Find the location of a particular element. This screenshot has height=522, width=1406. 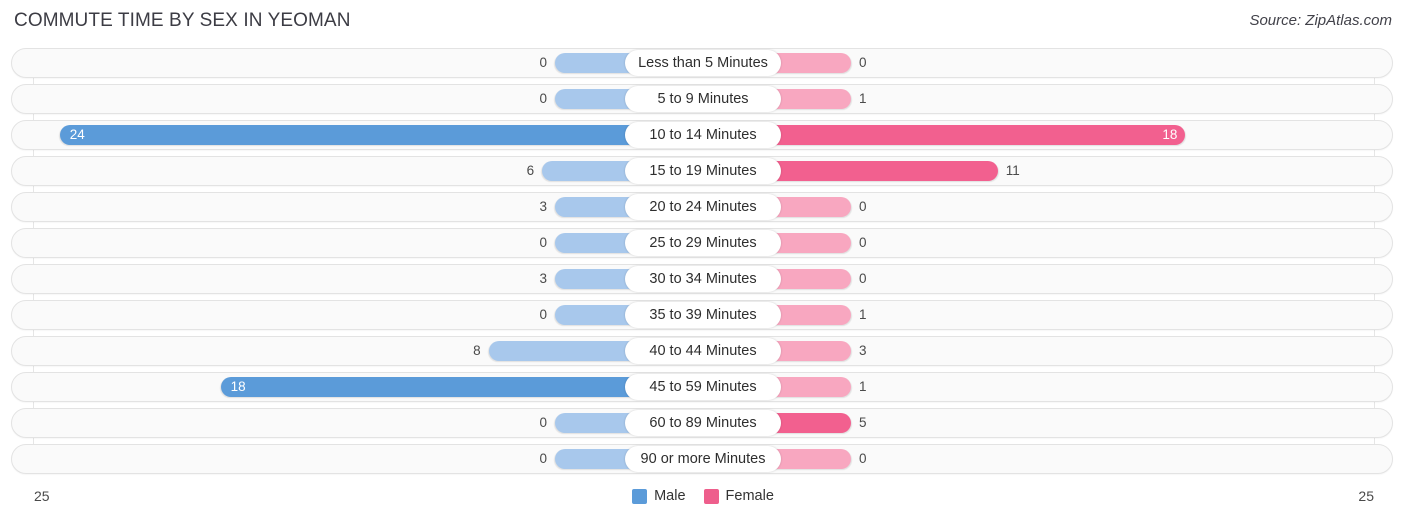

category-label: Less than 5 Minutes is located at coordinates (703, 63).